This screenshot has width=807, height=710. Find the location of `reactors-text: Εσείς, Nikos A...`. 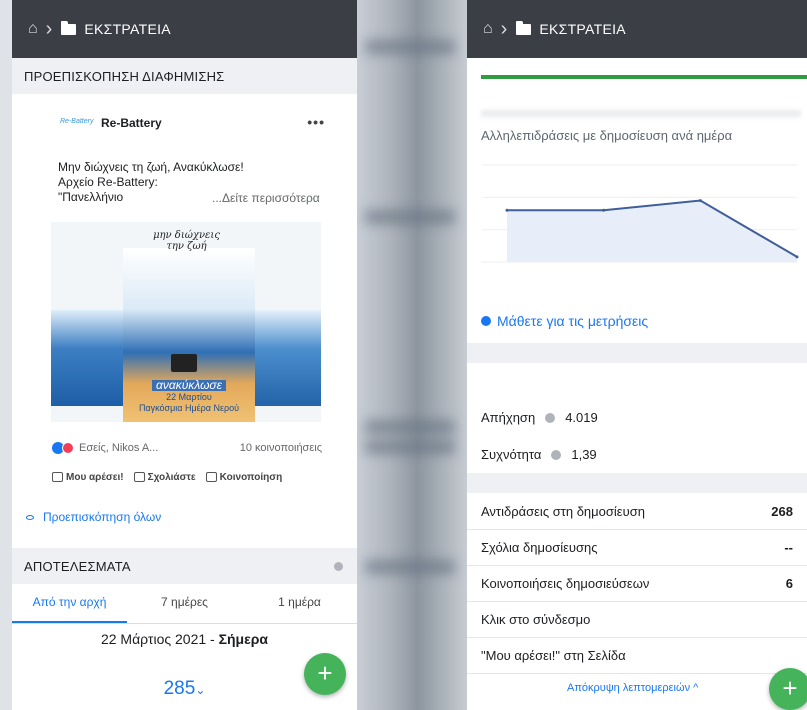

reactors-text: Εσείς, Nikos A... is located at coordinates (119, 448).